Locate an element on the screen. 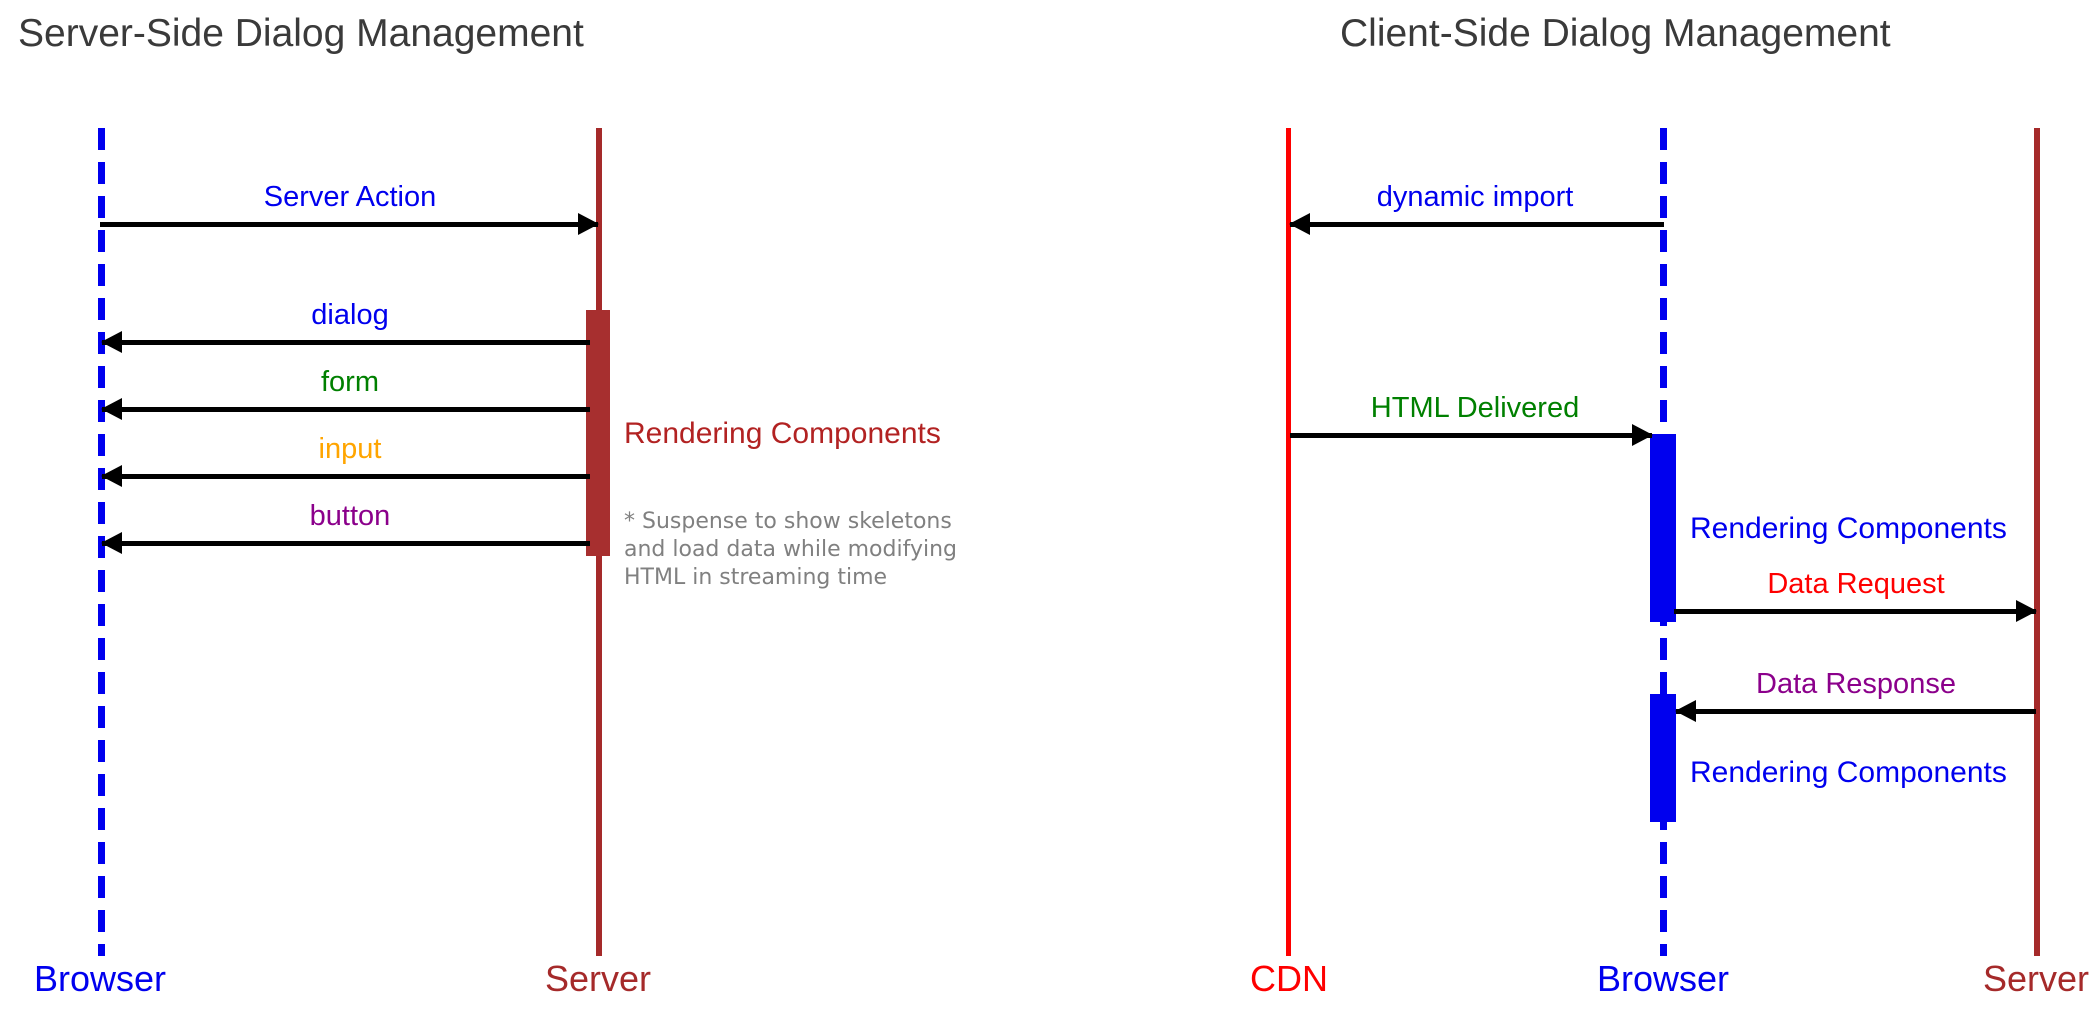  message-arrow-button is located at coordinates (345, 543).